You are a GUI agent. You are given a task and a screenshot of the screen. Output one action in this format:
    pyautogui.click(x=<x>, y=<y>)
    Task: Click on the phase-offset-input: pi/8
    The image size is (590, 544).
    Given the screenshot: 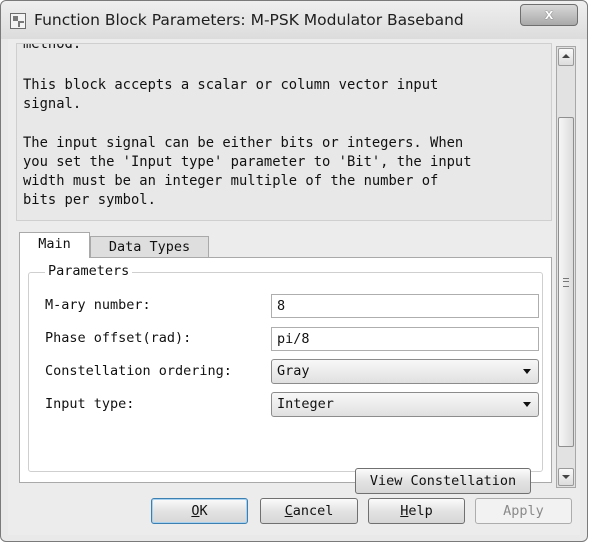 What is the action you would take?
    pyautogui.click(x=405, y=339)
    